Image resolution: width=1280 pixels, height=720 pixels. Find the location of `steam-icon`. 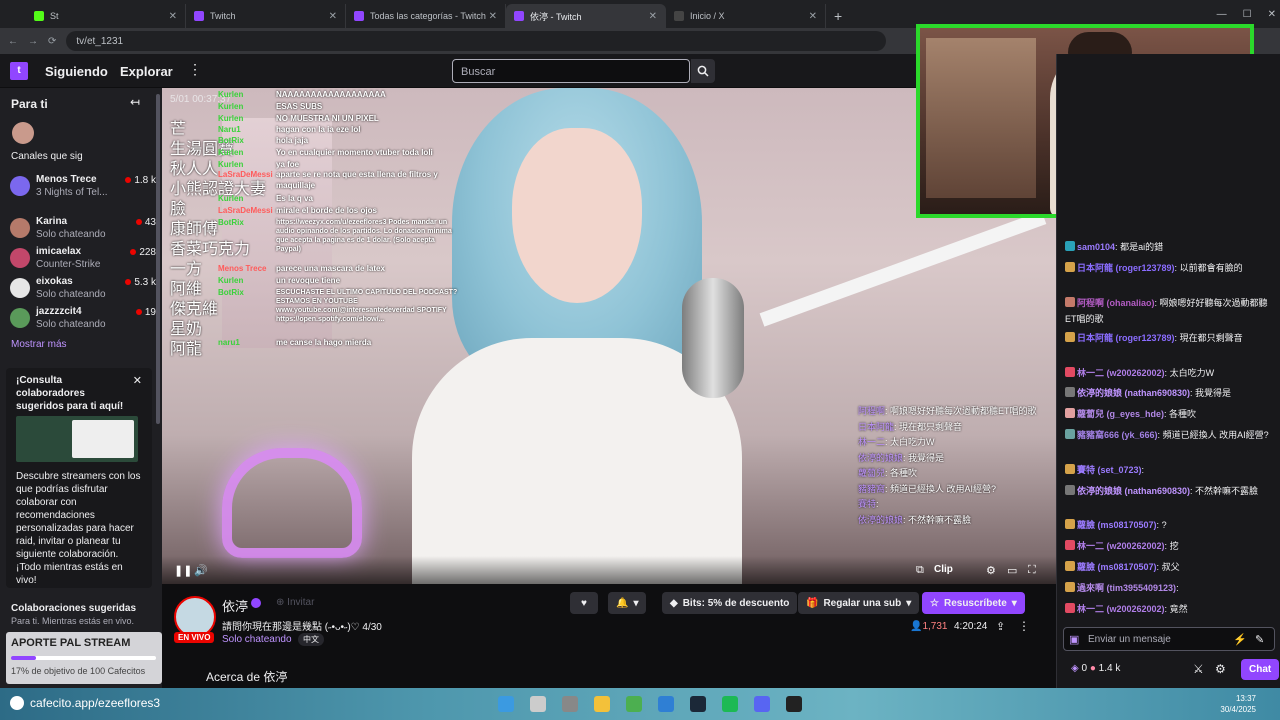

steam-icon is located at coordinates (698, 704).